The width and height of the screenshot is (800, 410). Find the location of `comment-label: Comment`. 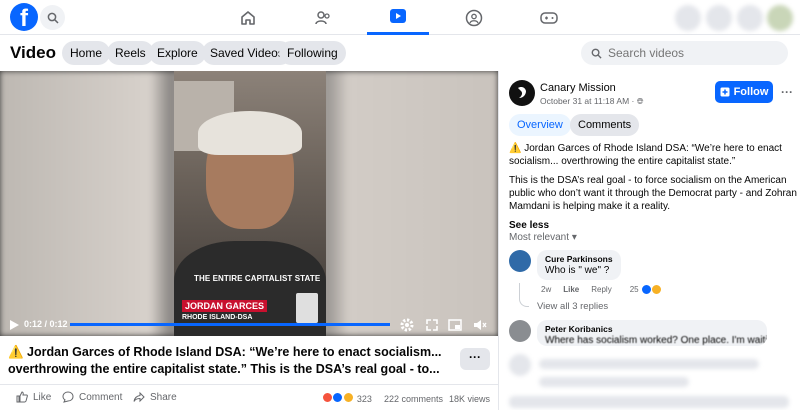

comment-label: Comment is located at coordinates (101, 397).